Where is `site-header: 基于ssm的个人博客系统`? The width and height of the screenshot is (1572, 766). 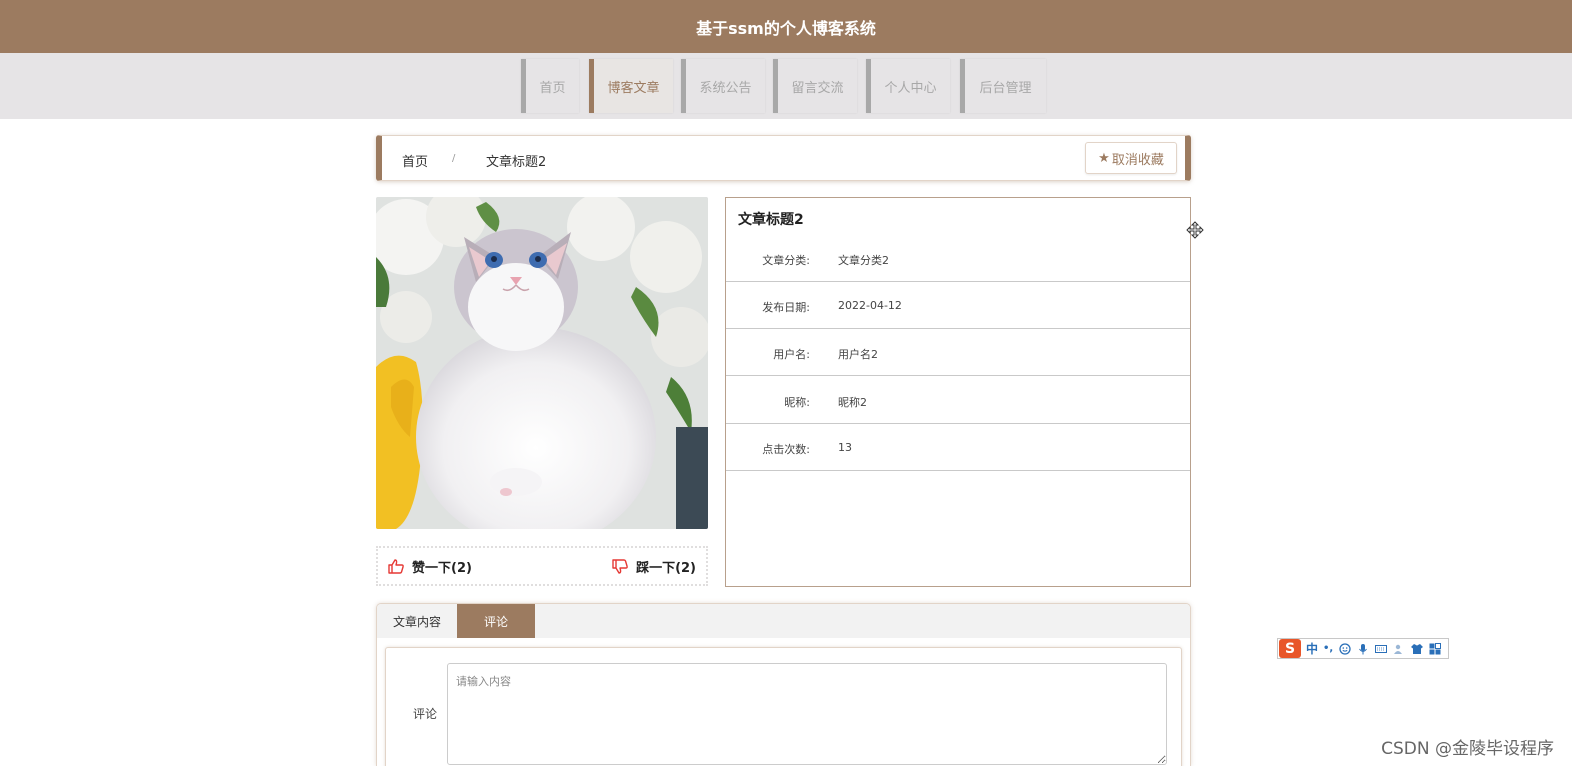
site-header: 基于ssm的个人博客系统 is located at coordinates (786, 26).